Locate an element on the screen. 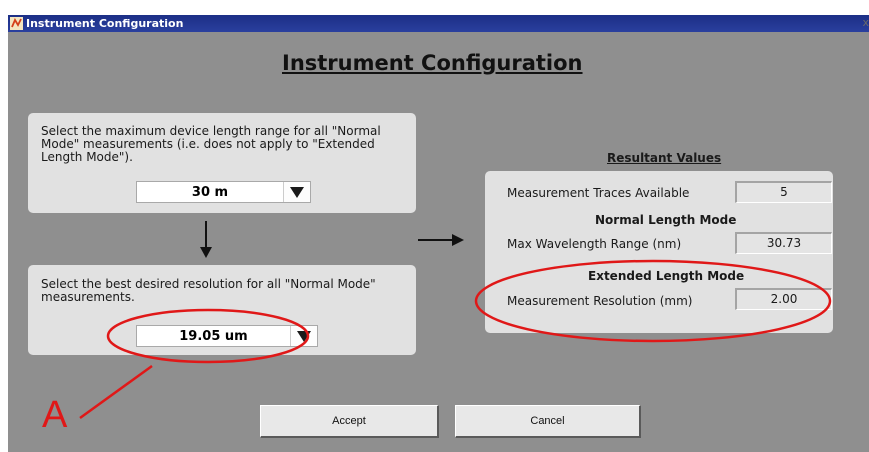  right-arrow-icon is located at coordinates (441, 240).